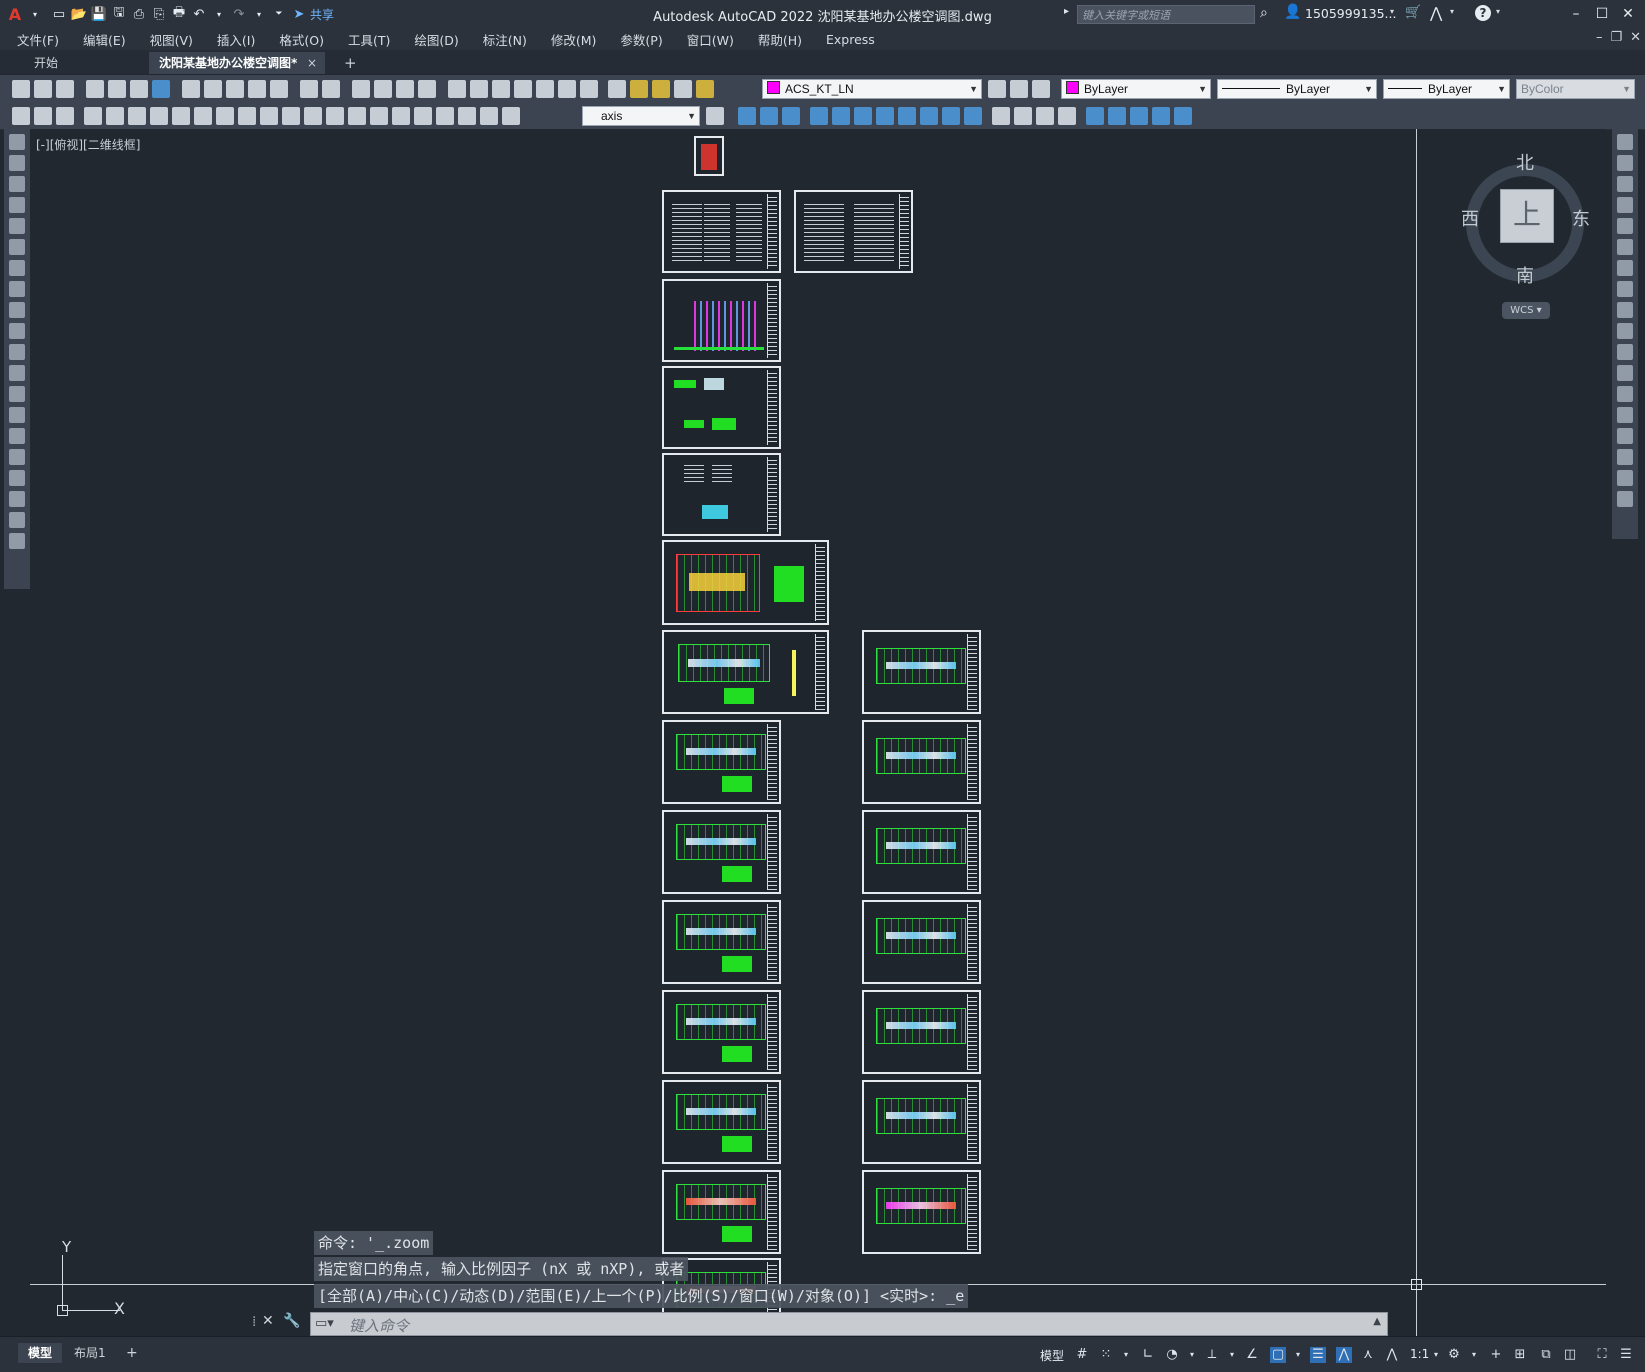 Image resolution: width=1645 pixels, height=1372 pixels. Describe the element at coordinates (79, 14) in the screenshot. I see `open-file-icon: 📂` at that location.